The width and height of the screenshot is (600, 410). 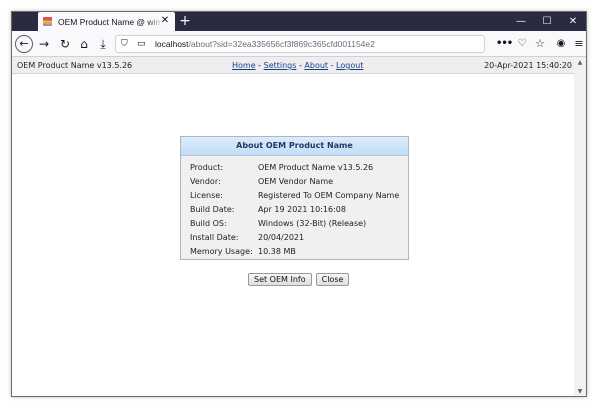 I want to click on tab-title: OEM Product Name @ win10, so click(x=110, y=21).